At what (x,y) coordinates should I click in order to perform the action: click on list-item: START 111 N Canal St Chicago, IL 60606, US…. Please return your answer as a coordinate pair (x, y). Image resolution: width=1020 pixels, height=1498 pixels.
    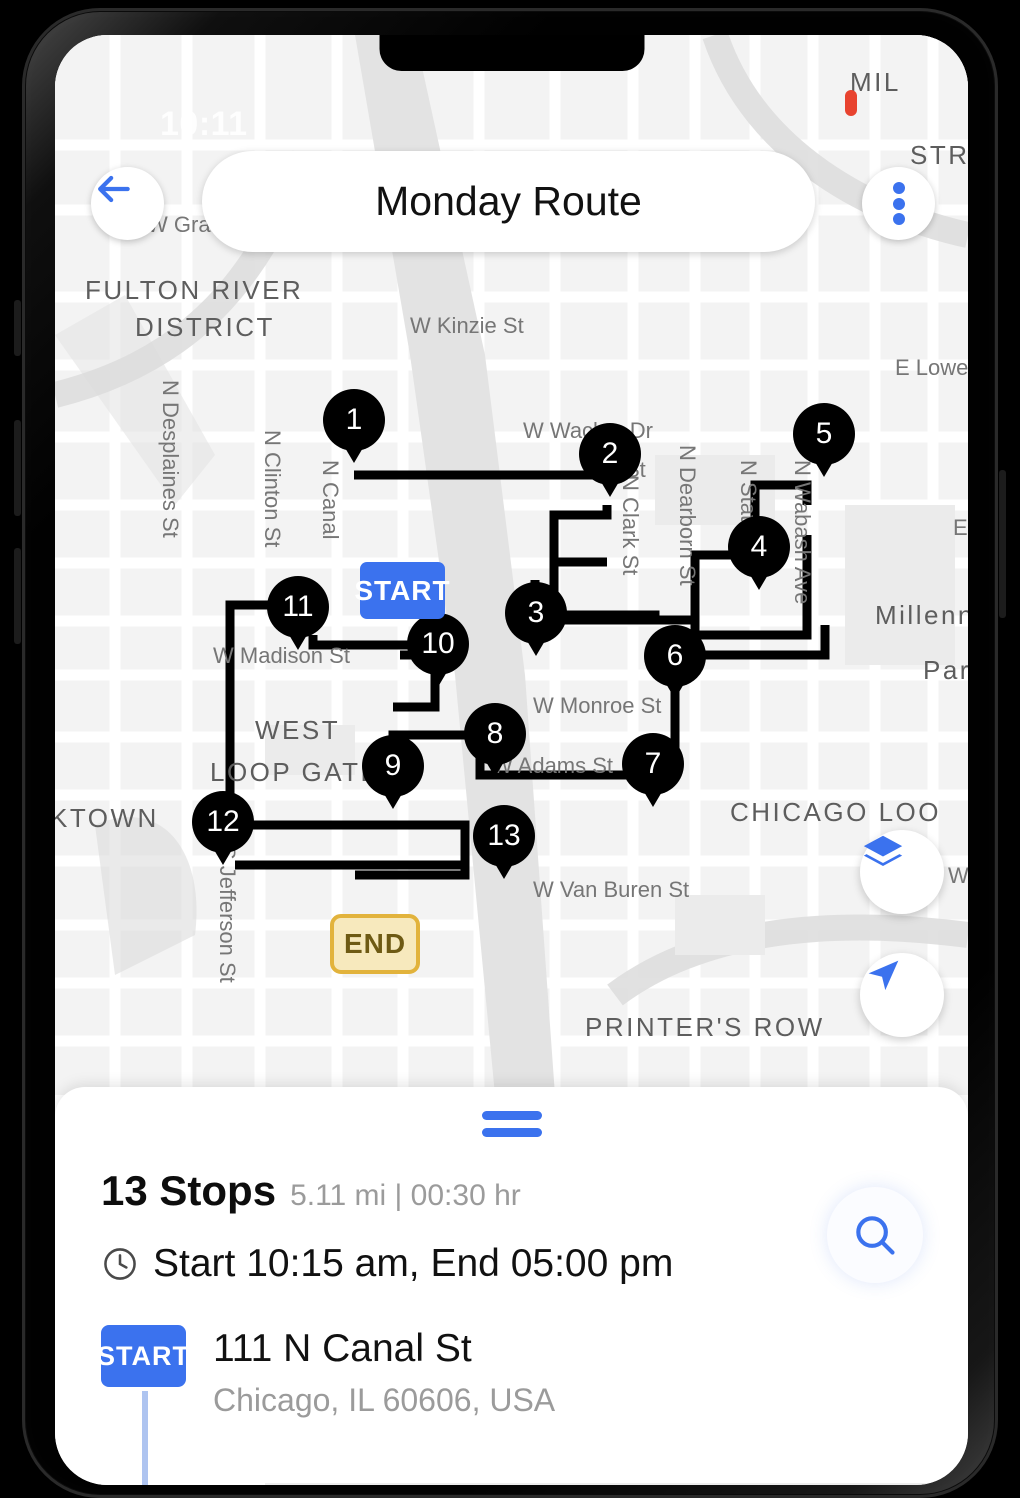
    Looking at the image, I should click on (511, 1405).